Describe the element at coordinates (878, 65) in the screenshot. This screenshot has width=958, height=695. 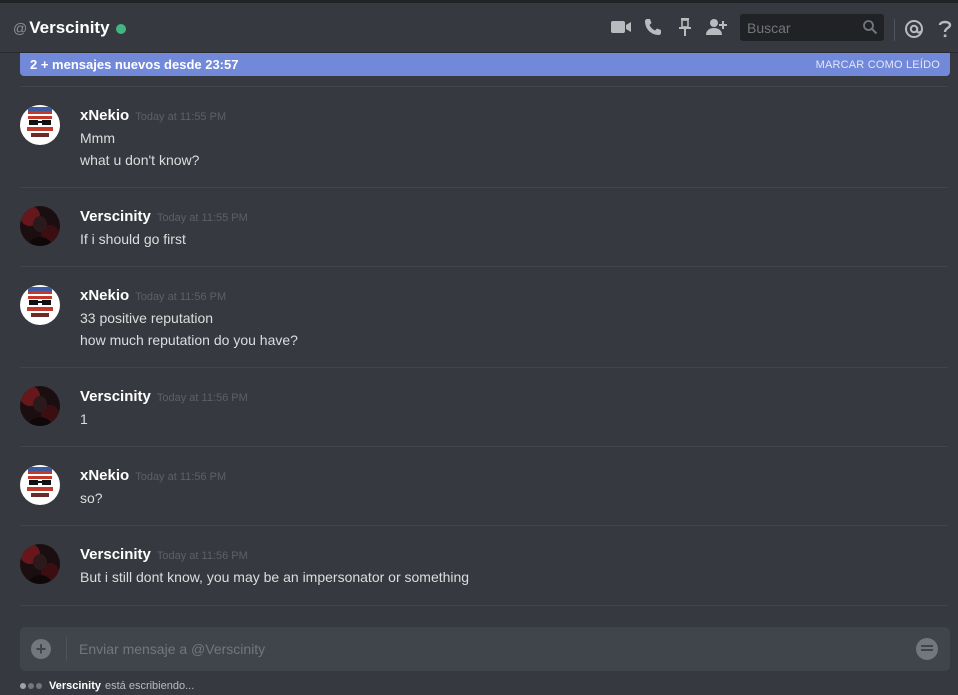
I see `mark-as-read-button: MARCAR COMO LEÍDO` at that location.